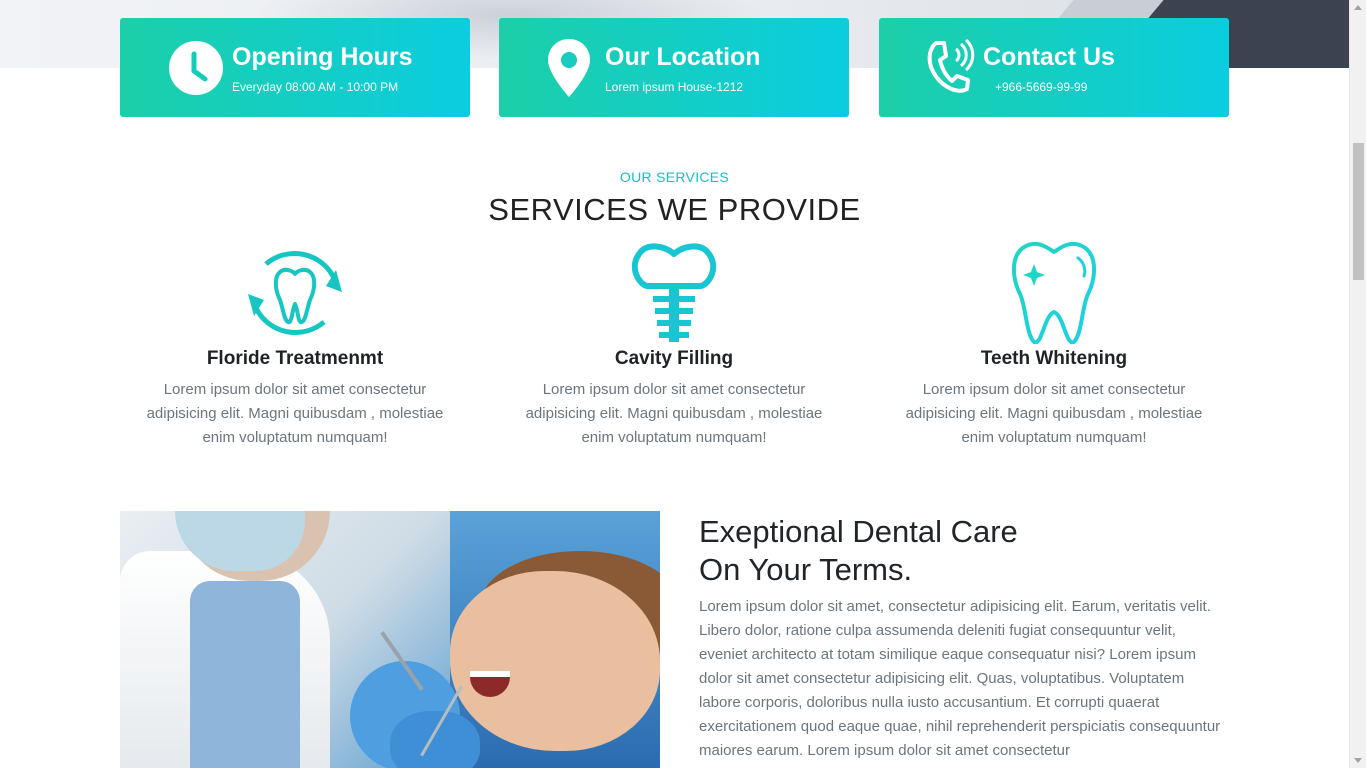 This screenshot has height=768, width=1366. Describe the element at coordinates (1049, 56) in the screenshot. I see `info-card-title: Contact Us` at that location.